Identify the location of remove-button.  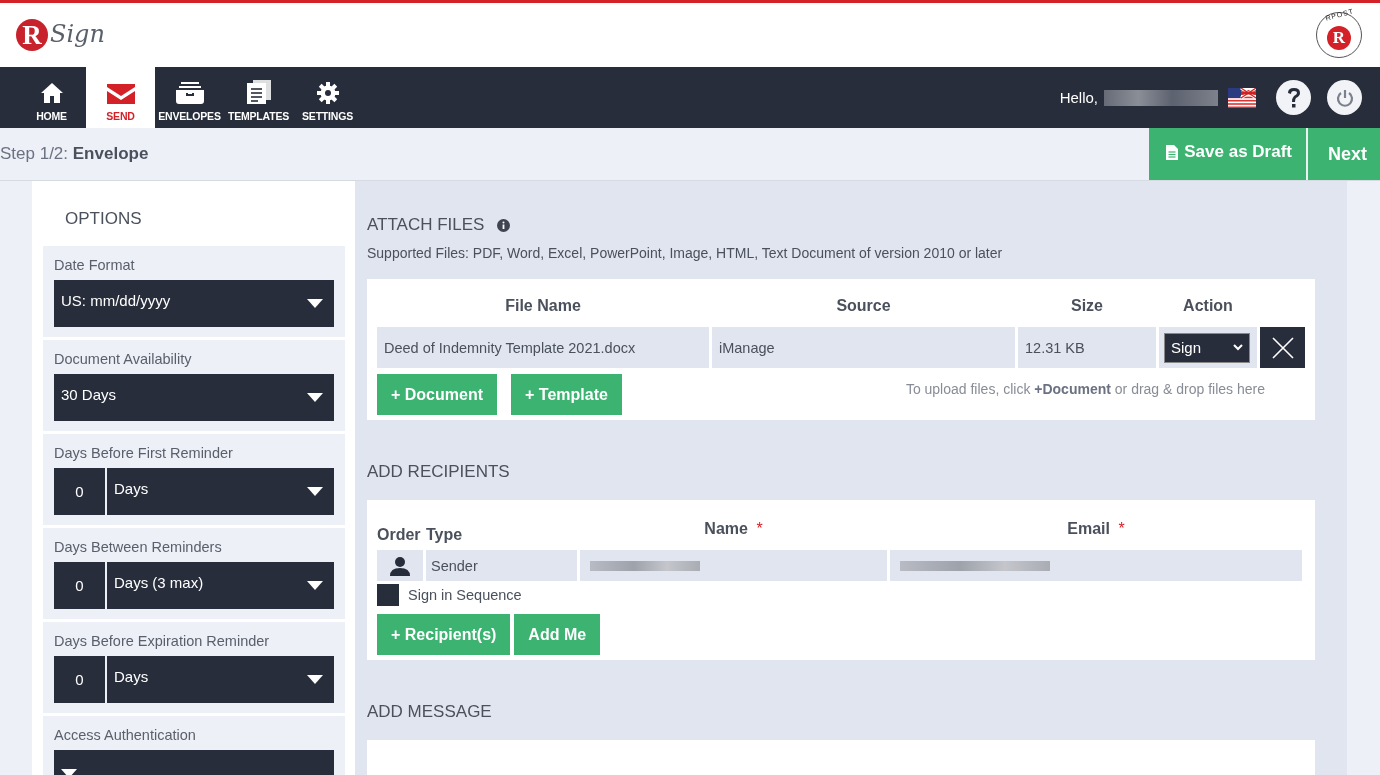
(1282, 347).